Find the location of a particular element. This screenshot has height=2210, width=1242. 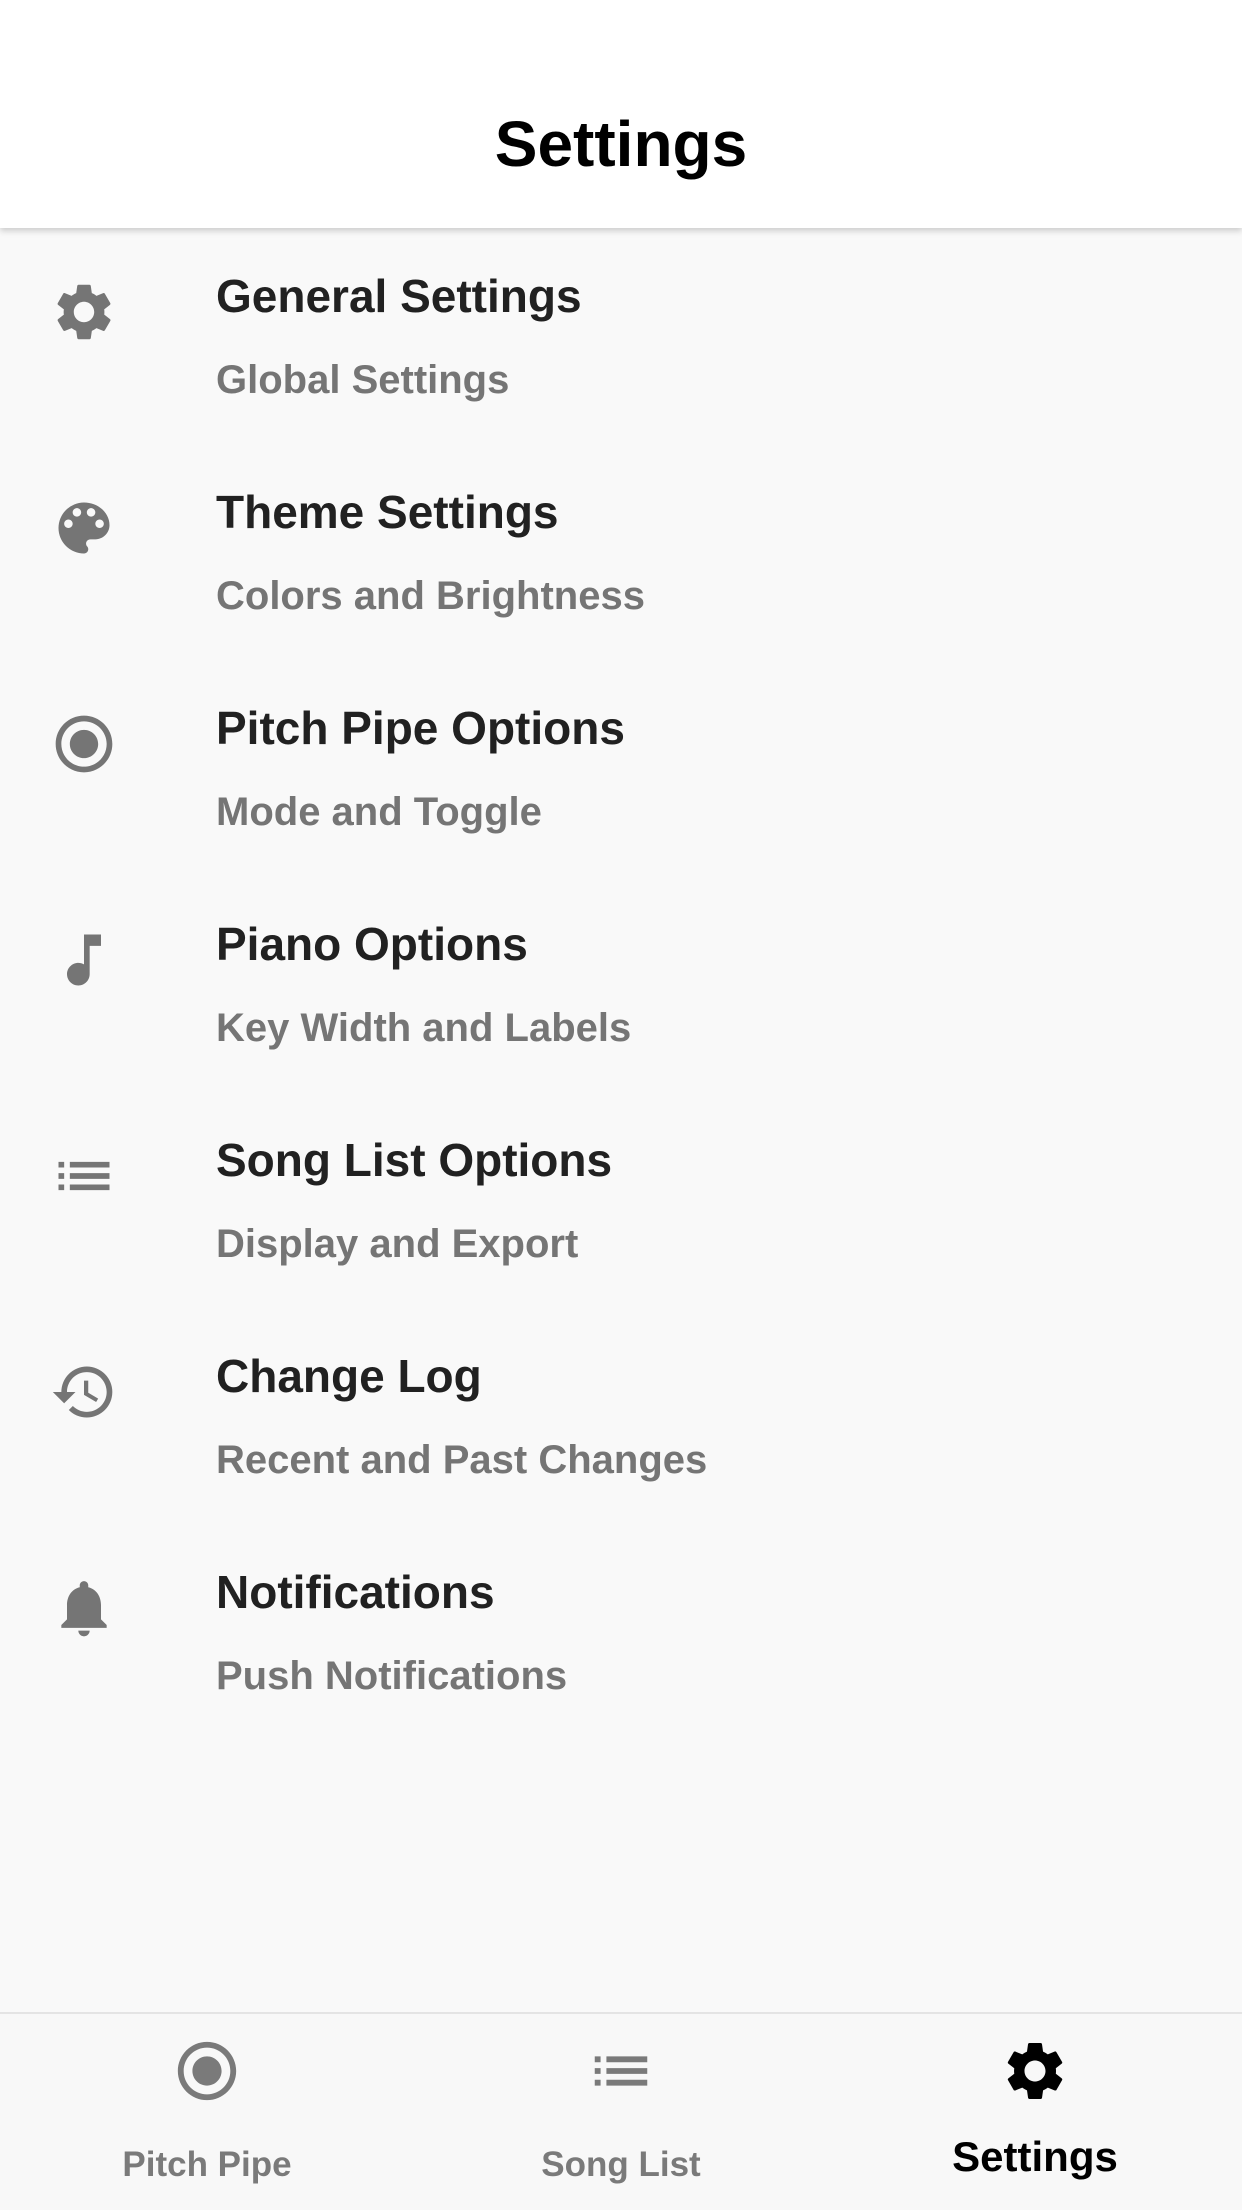

settings-item-subtitle: Push Notifications is located at coordinates (392, 1676).